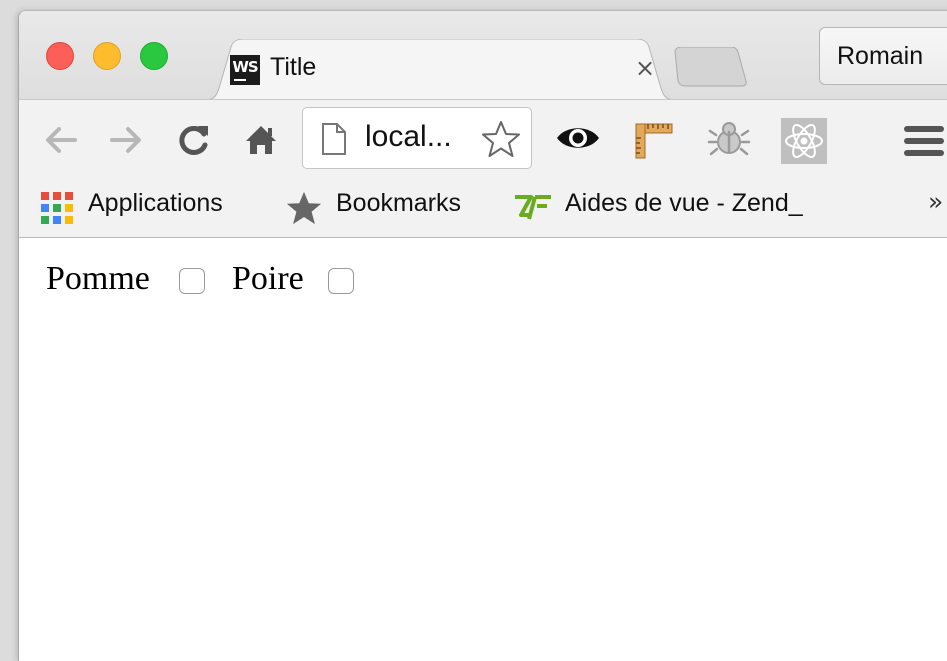  What do you see at coordinates (154, 56) in the screenshot?
I see `zoom-window-button` at bounding box center [154, 56].